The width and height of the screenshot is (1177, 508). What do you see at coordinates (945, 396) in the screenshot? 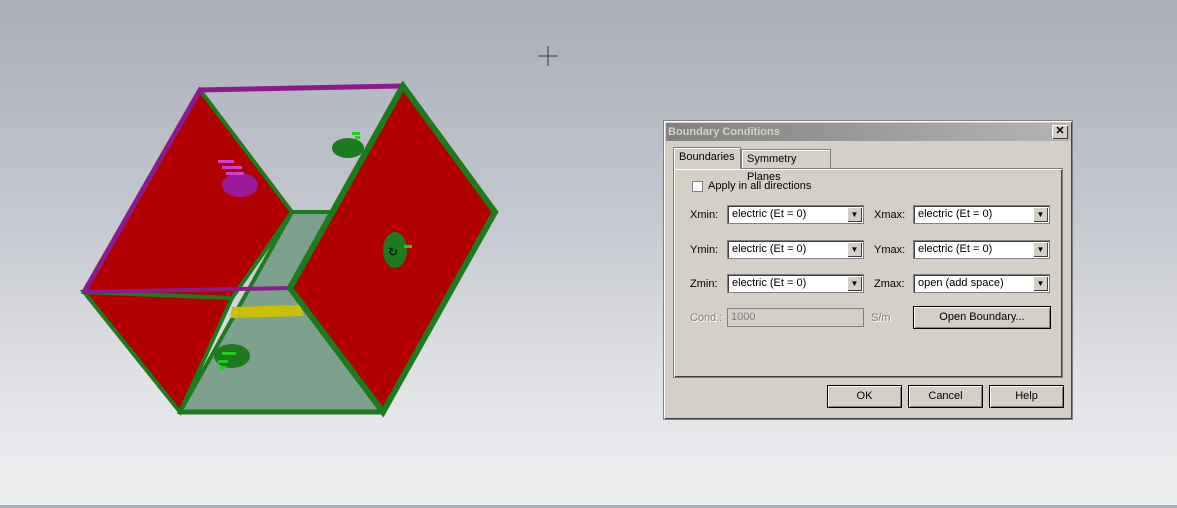
I see `cancel-button: Cancel` at bounding box center [945, 396].